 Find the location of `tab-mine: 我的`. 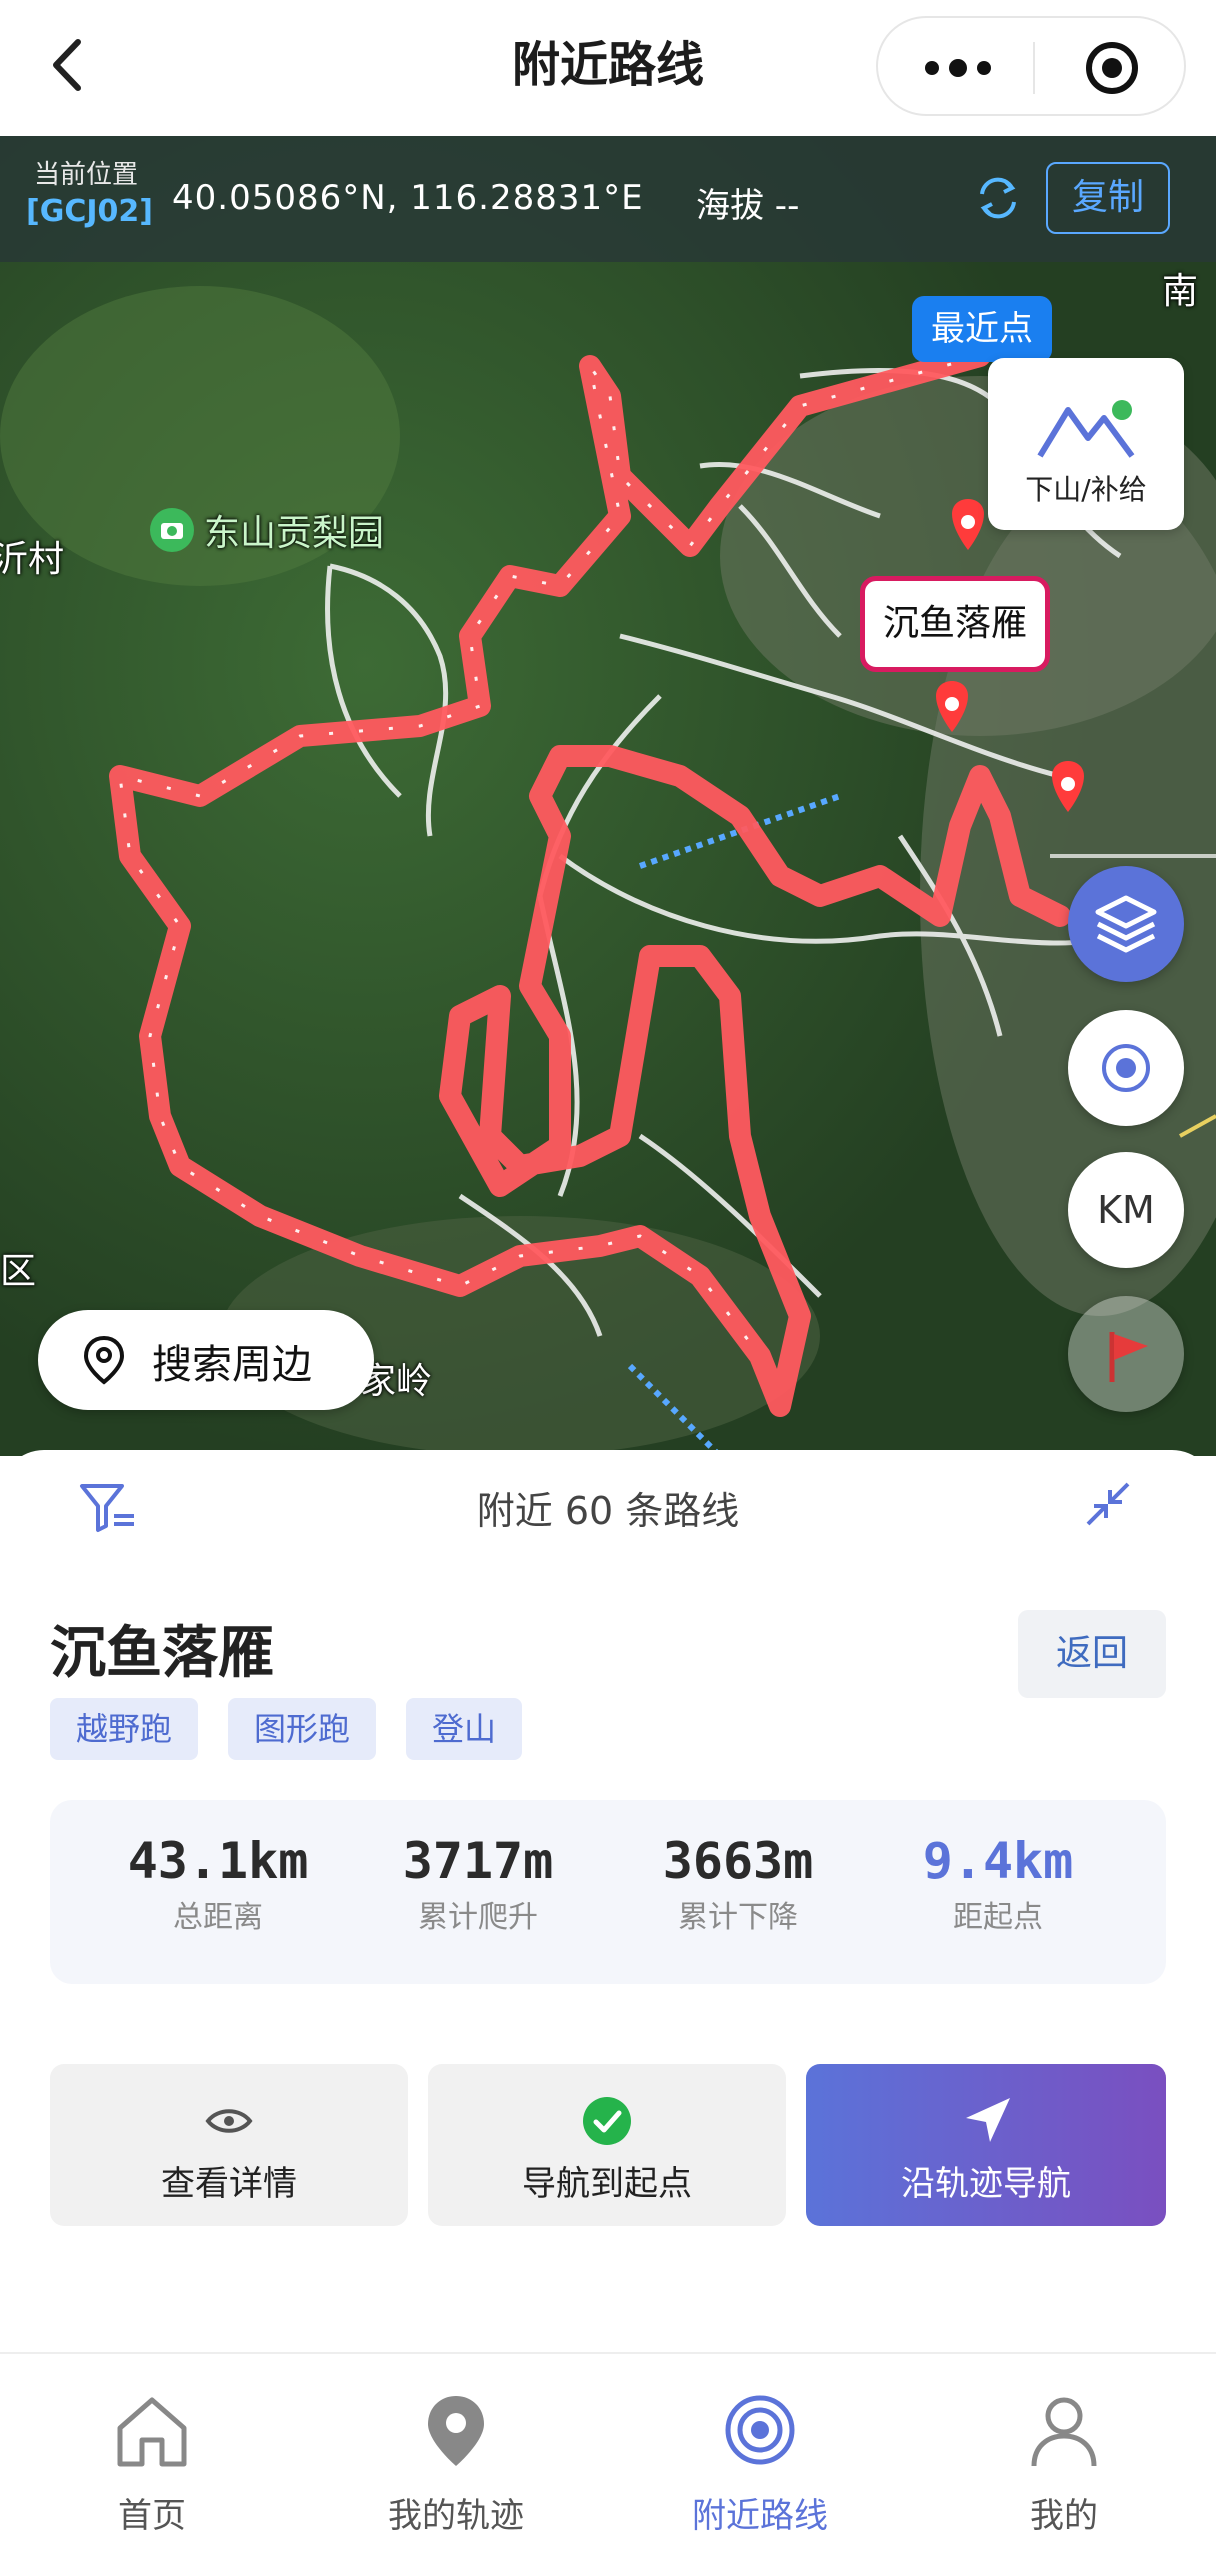

tab-mine: 我的 is located at coordinates (1064, 2463).